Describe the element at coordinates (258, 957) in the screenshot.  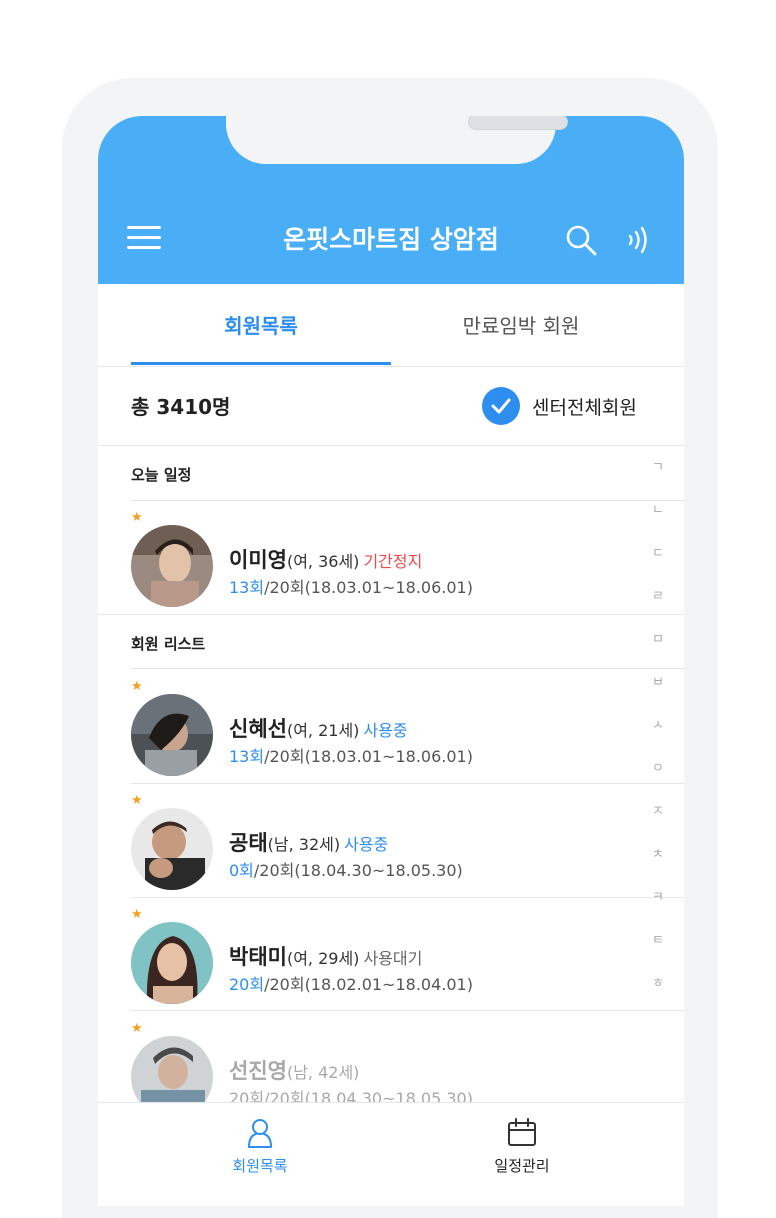
I see `member-name: 박태미` at that location.